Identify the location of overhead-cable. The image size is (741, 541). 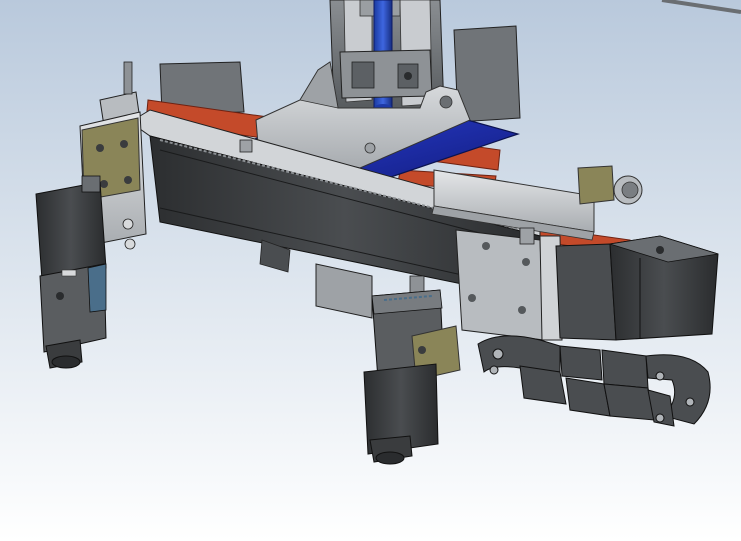
(701, 7).